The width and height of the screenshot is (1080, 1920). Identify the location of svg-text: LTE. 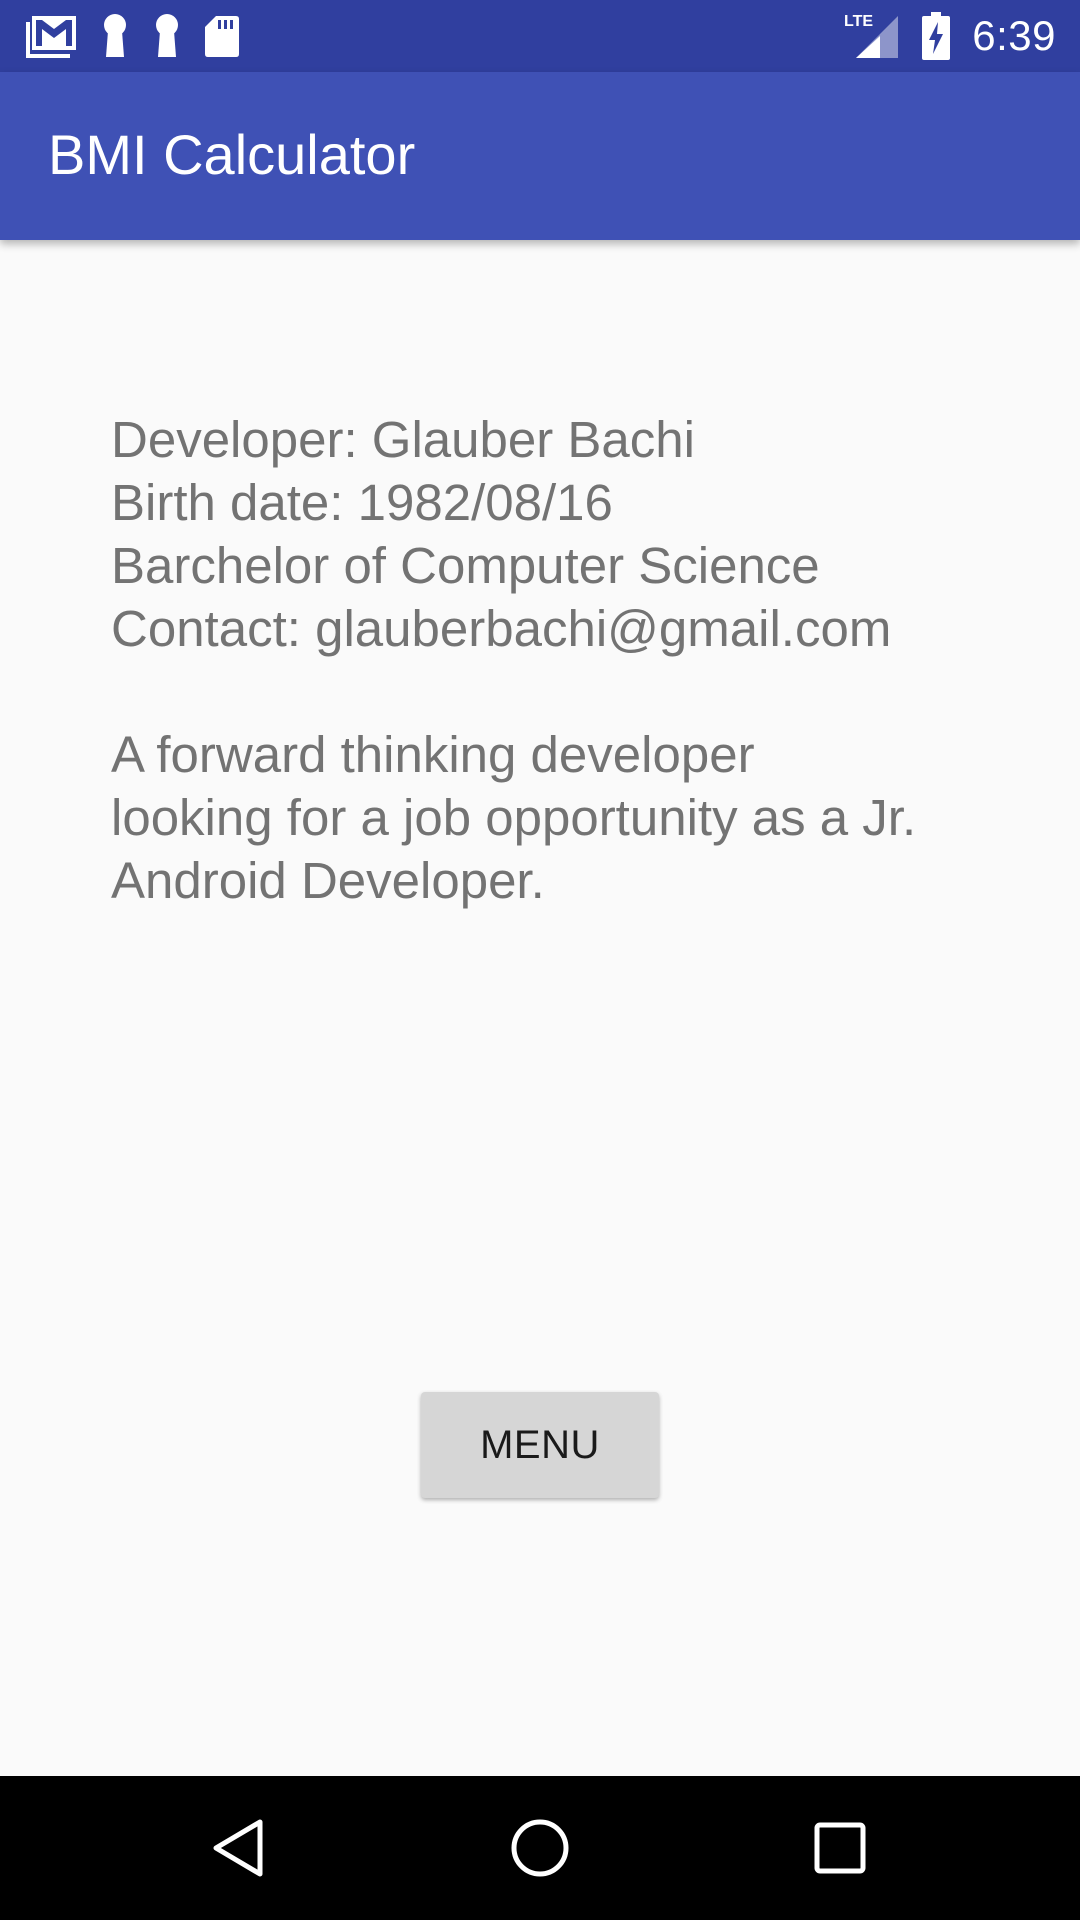
(858, 21).